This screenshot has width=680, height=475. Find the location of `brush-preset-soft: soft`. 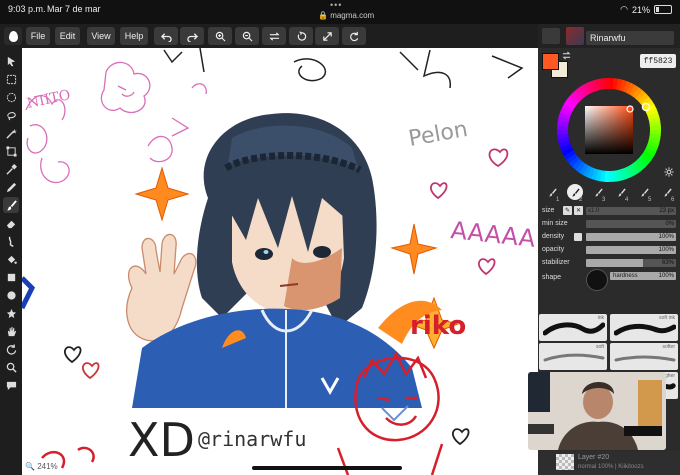

brush-preset-soft: soft is located at coordinates (573, 356).